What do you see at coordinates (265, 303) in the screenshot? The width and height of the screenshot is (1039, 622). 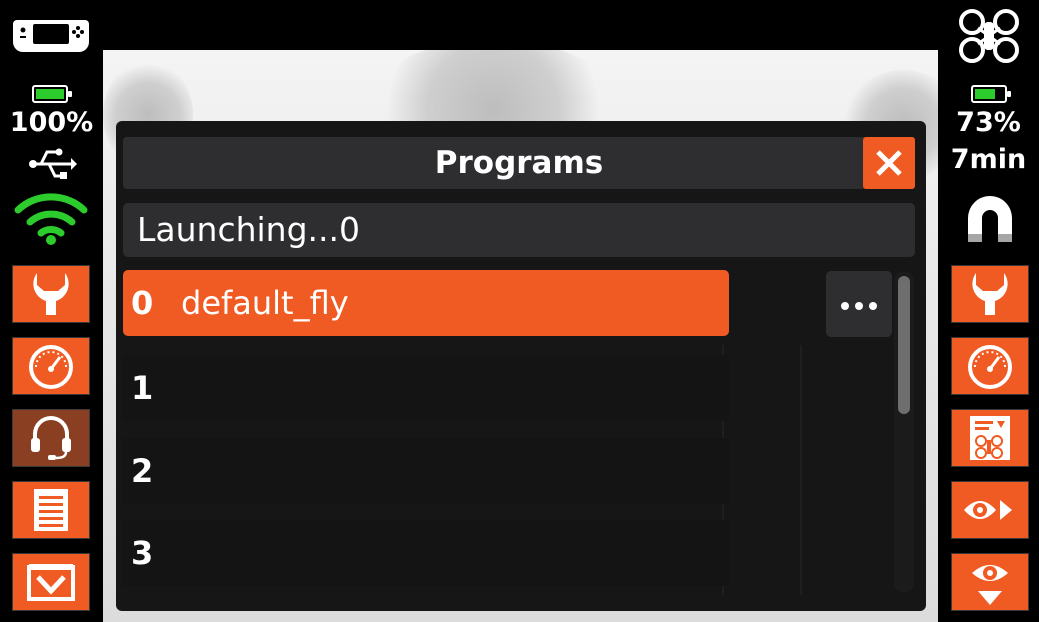 I see `program-name: default_fly` at bounding box center [265, 303].